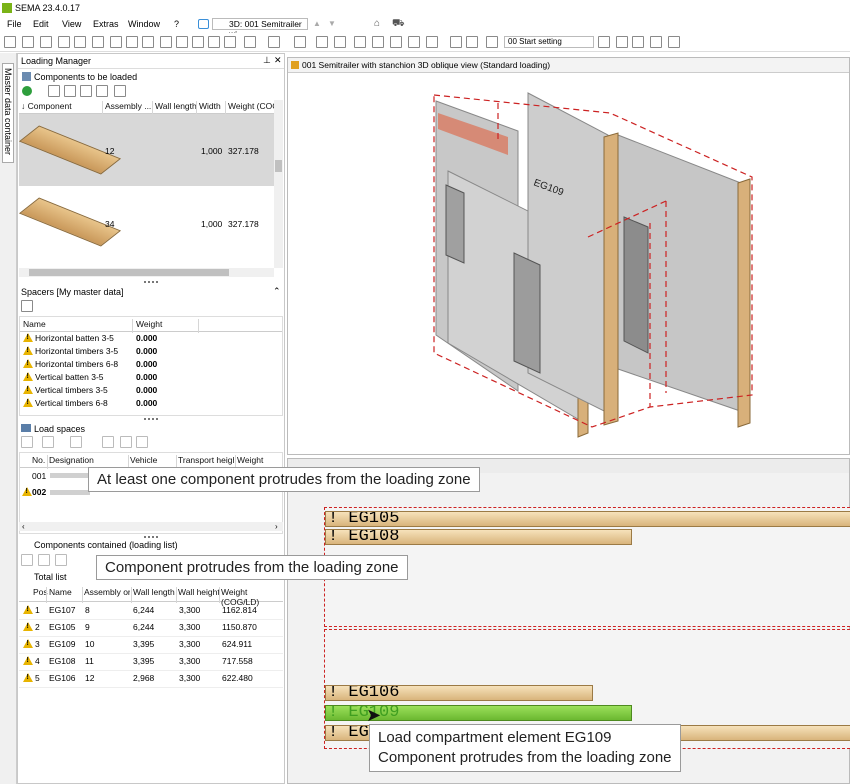  Describe the element at coordinates (48, 442) in the screenshot. I see `copy-load-space-icon` at that location.